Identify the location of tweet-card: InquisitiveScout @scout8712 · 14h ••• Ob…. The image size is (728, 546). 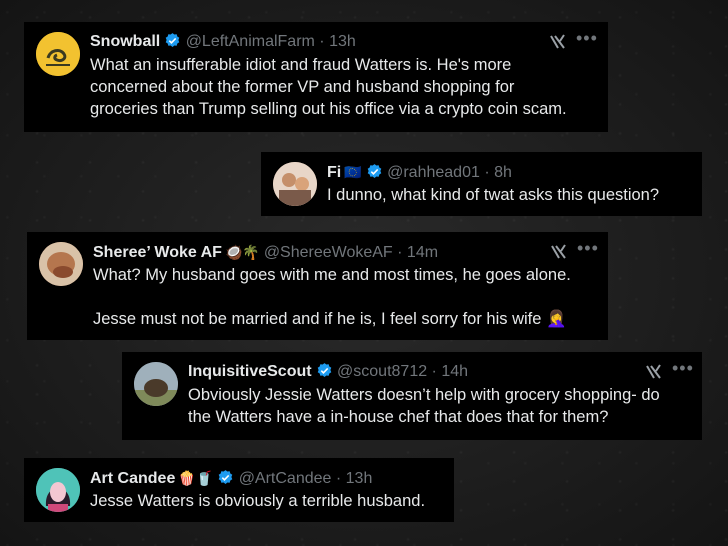
(412, 396).